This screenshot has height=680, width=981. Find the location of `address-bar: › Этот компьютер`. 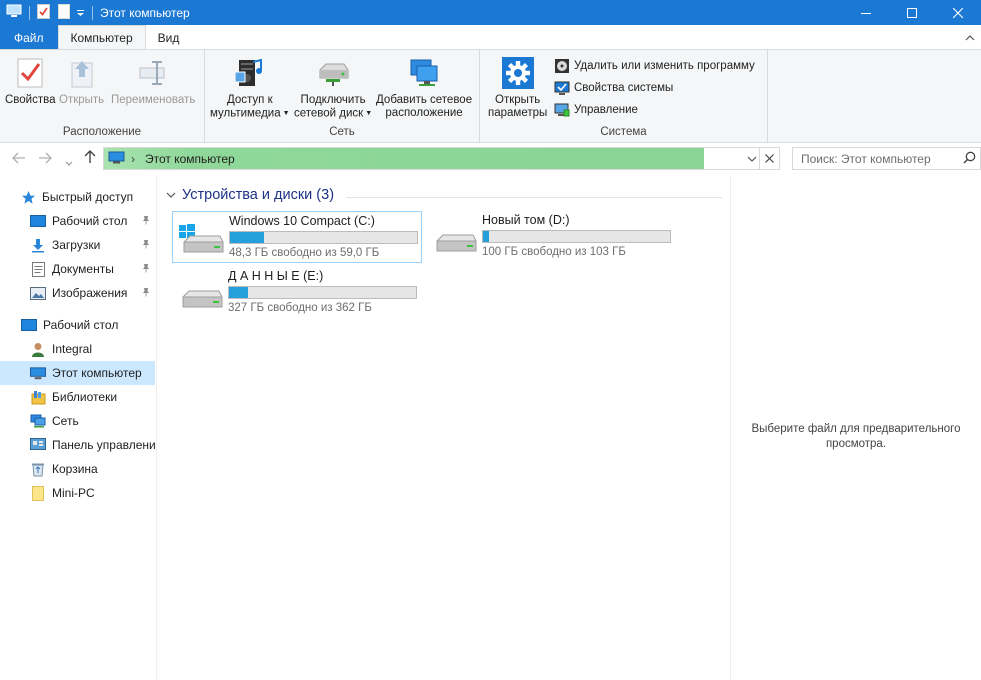

address-bar: › Этот компьютер is located at coordinates (441, 158).